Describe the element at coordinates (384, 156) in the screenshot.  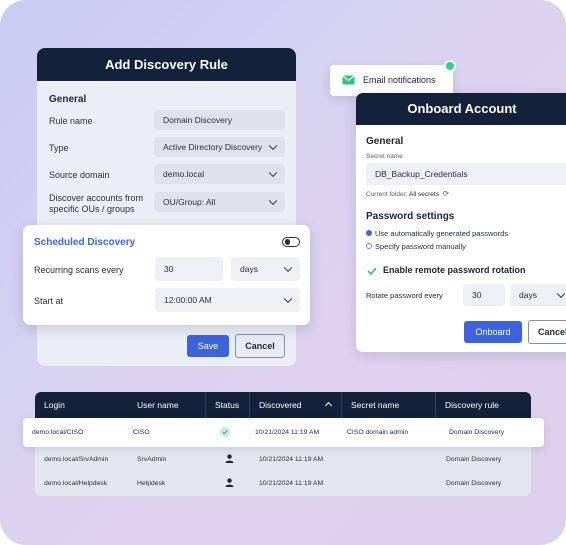
I see `secret-name-label: Secret name` at that location.